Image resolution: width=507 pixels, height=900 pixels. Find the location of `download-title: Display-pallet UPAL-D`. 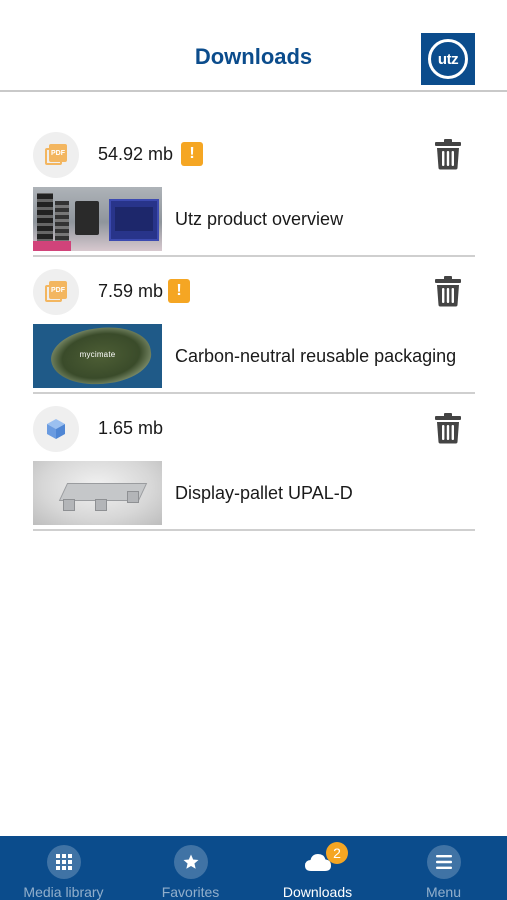

download-title: Display-pallet UPAL-D is located at coordinates (264, 493).